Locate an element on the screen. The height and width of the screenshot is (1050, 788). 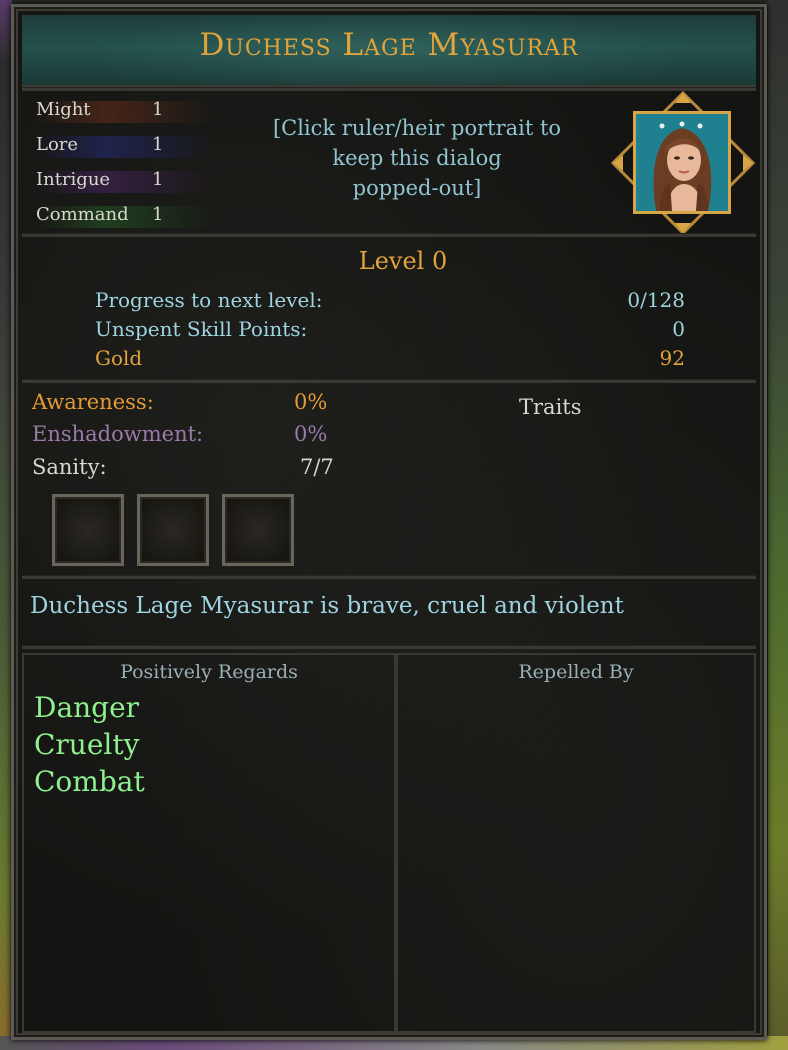
progress-value: 0/128 is located at coordinates (656, 300).